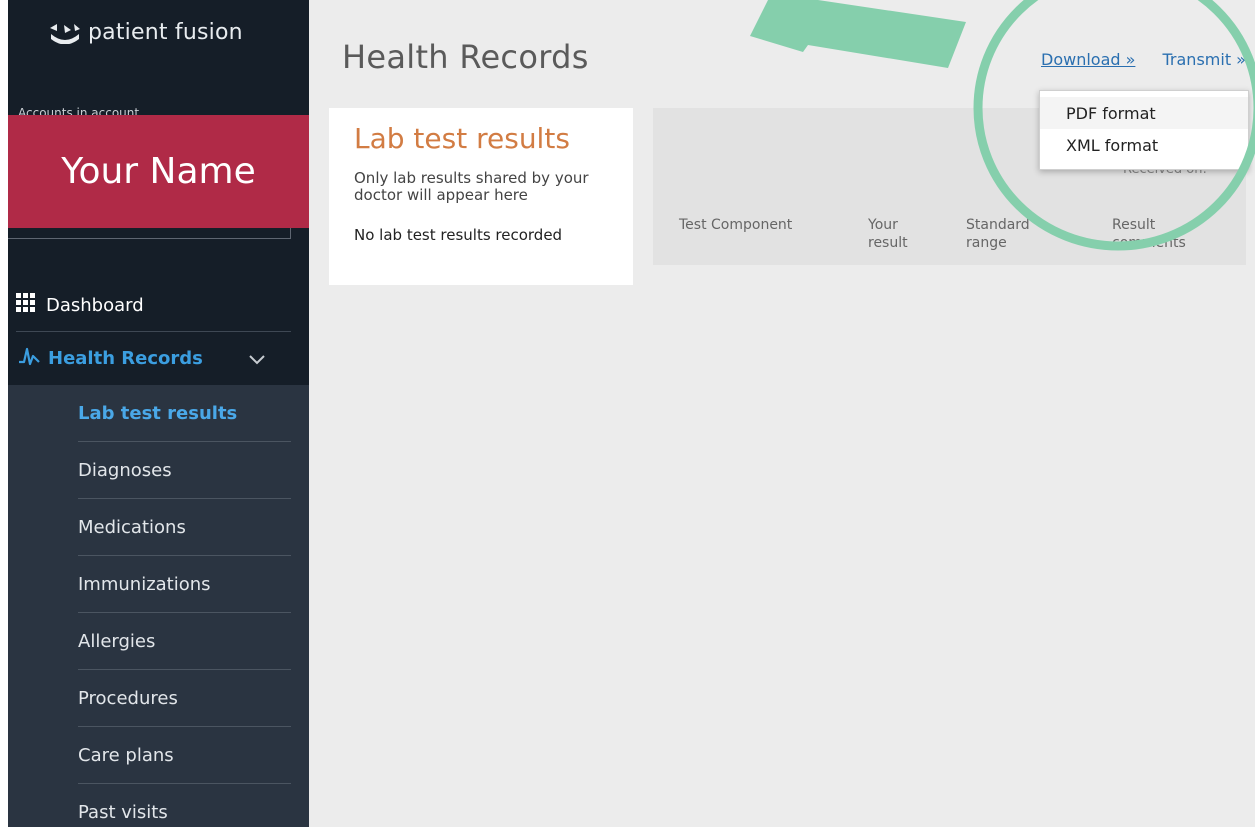 This screenshot has height=827, width=1255. I want to click on brand-name: patient fusion, so click(165, 32).